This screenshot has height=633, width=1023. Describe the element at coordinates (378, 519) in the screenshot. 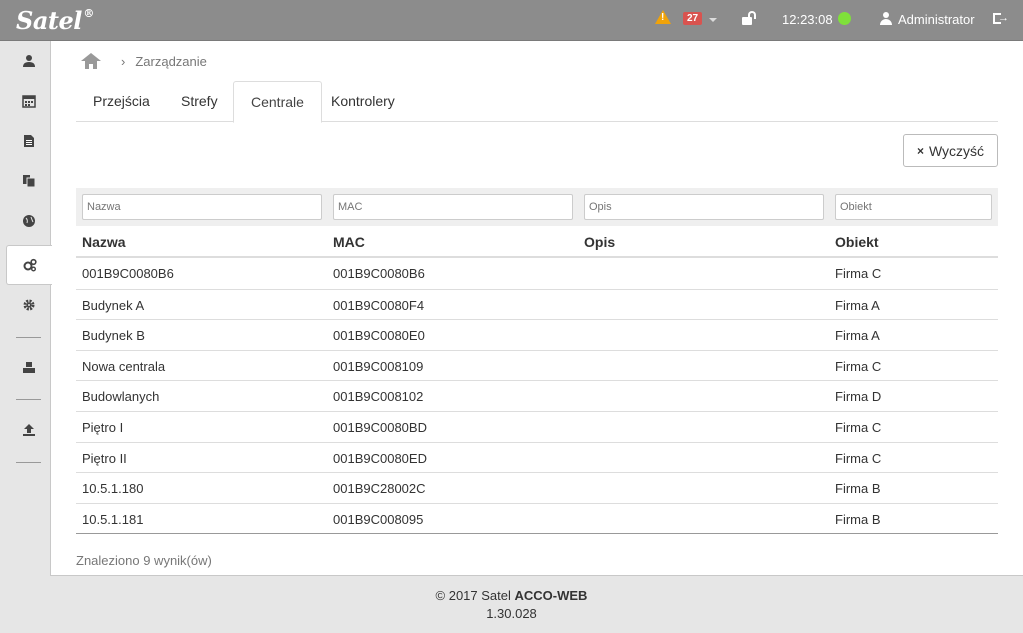

I see `cell-mac: 001B9C008095` at that location.